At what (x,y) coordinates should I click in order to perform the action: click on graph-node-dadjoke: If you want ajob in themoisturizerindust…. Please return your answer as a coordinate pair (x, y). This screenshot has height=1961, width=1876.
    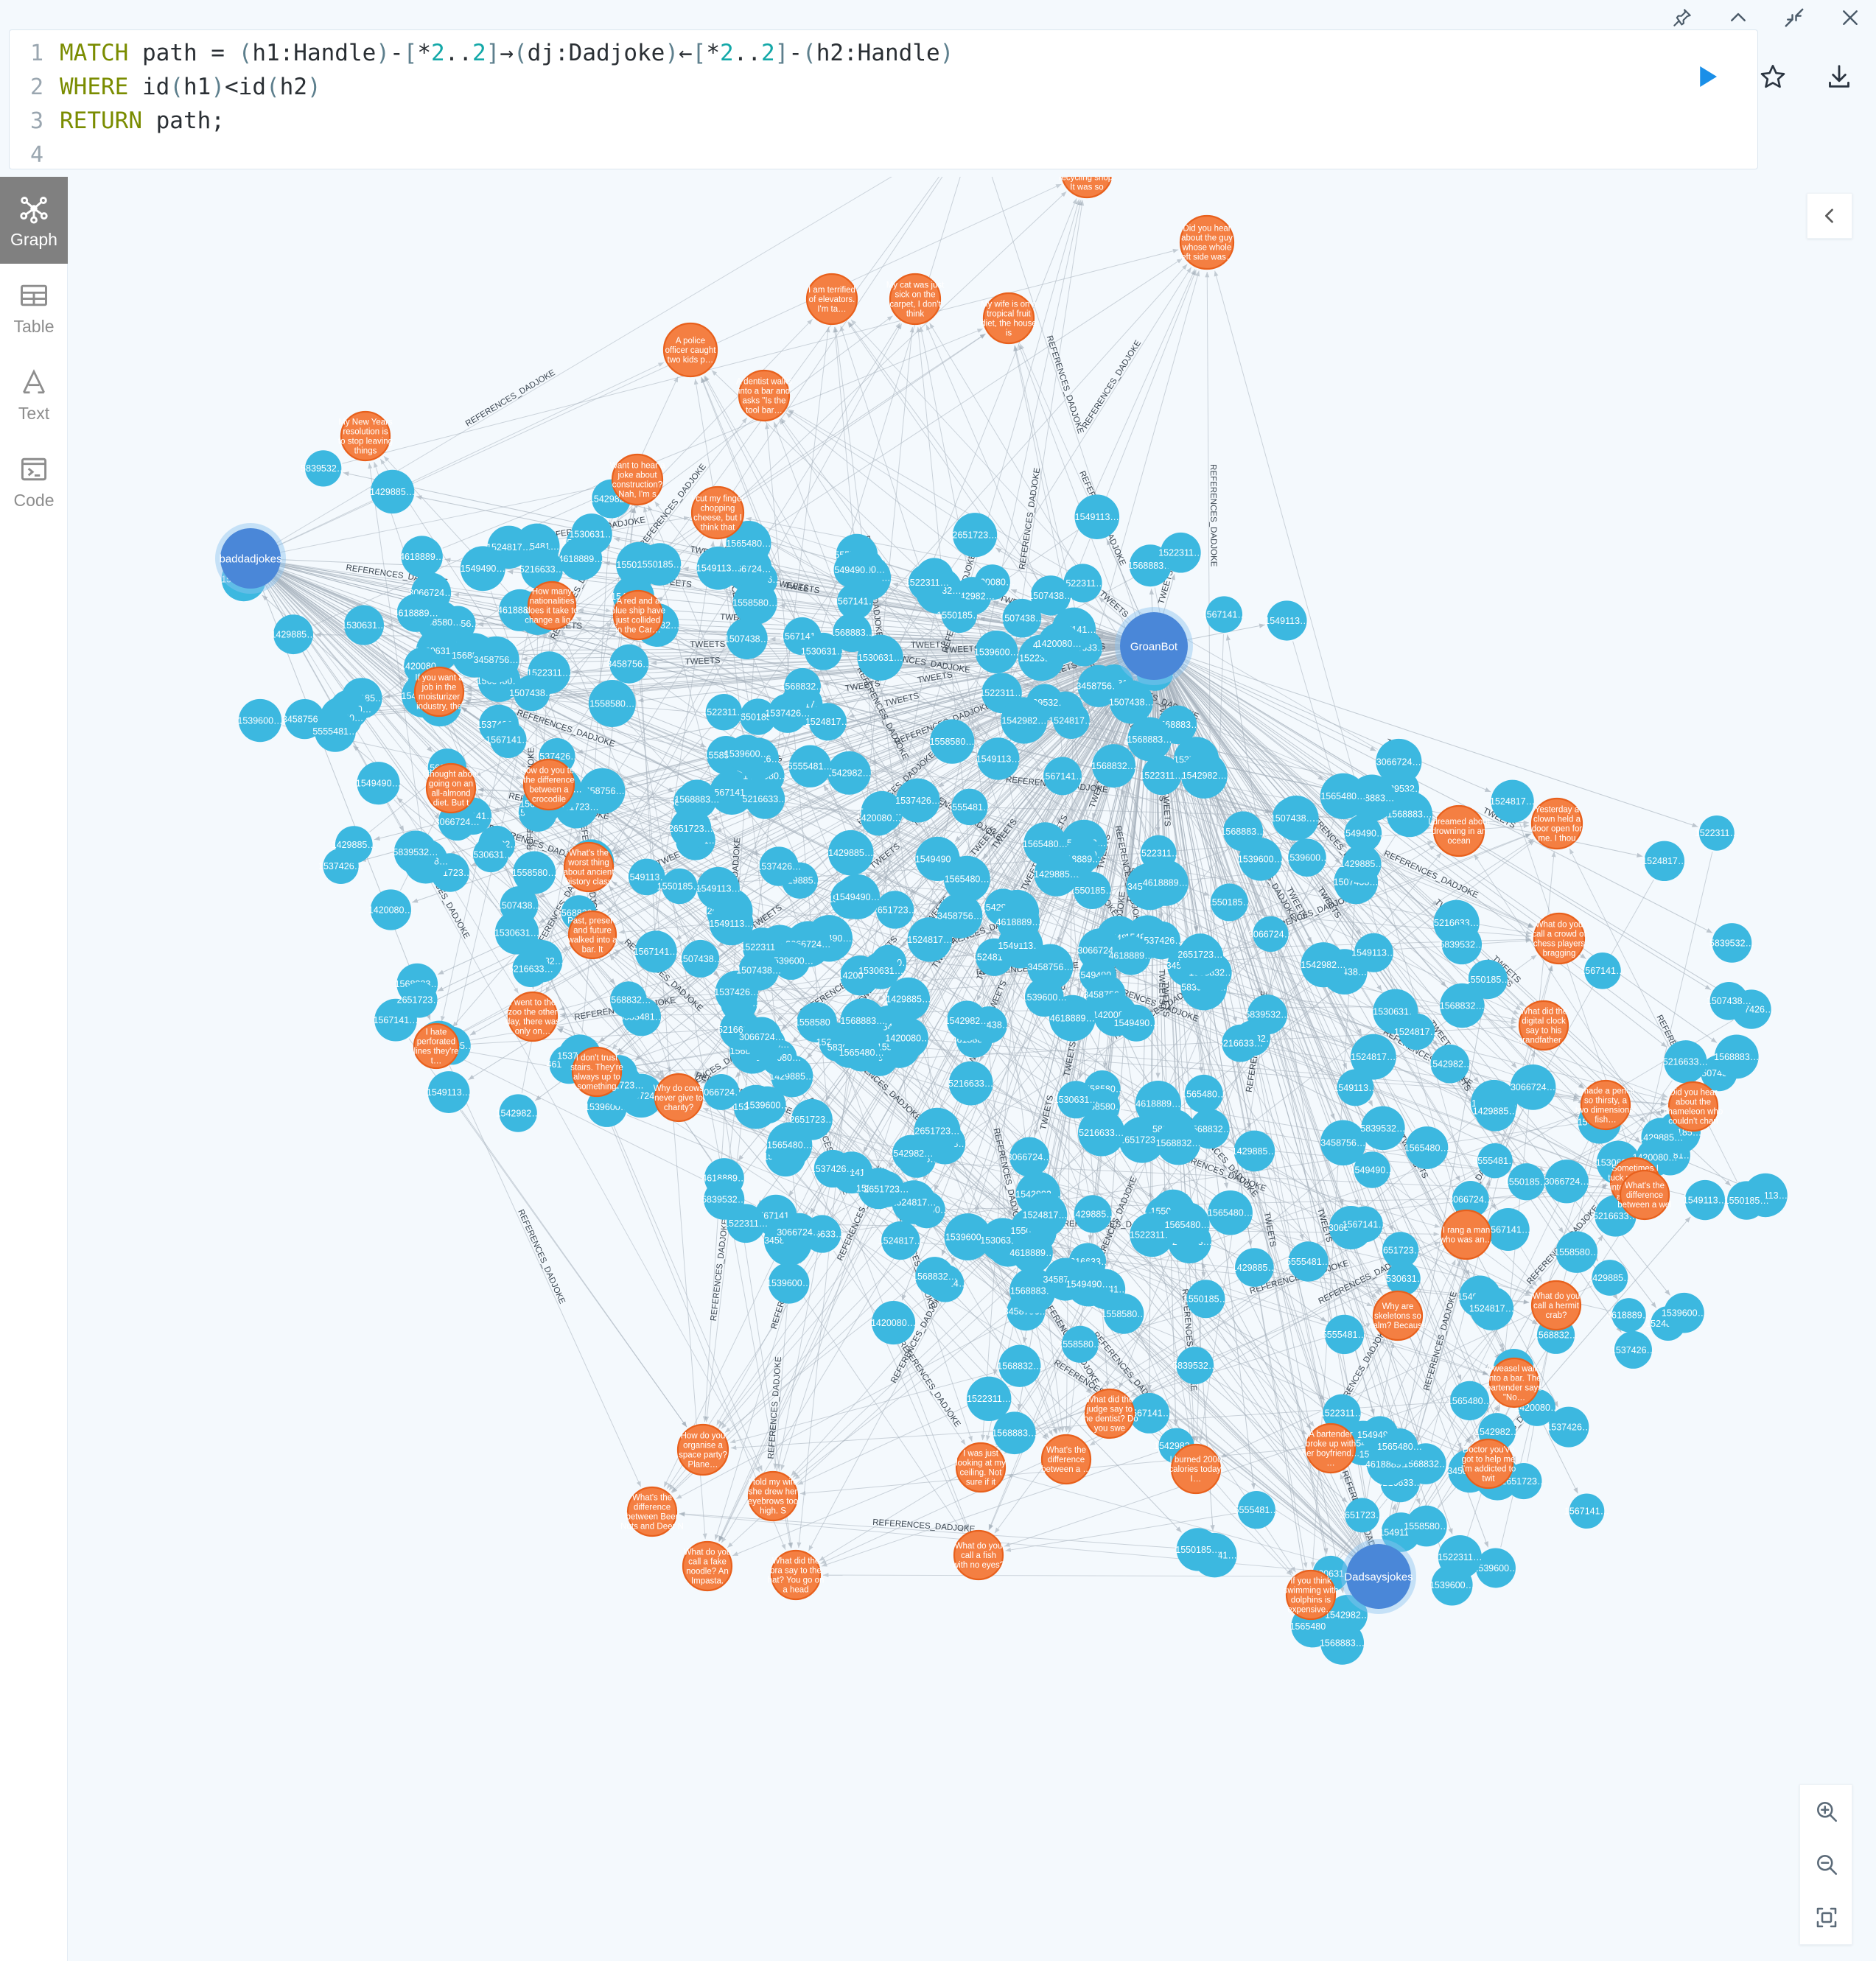
    Looking at the image, I should click on (439, 692).